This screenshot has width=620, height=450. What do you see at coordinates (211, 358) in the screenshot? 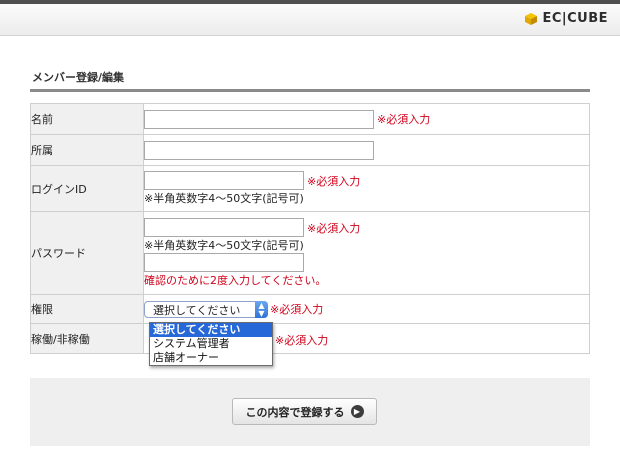
I see `authority-option: 店舗オーナー` at bounding box center [211, 358].